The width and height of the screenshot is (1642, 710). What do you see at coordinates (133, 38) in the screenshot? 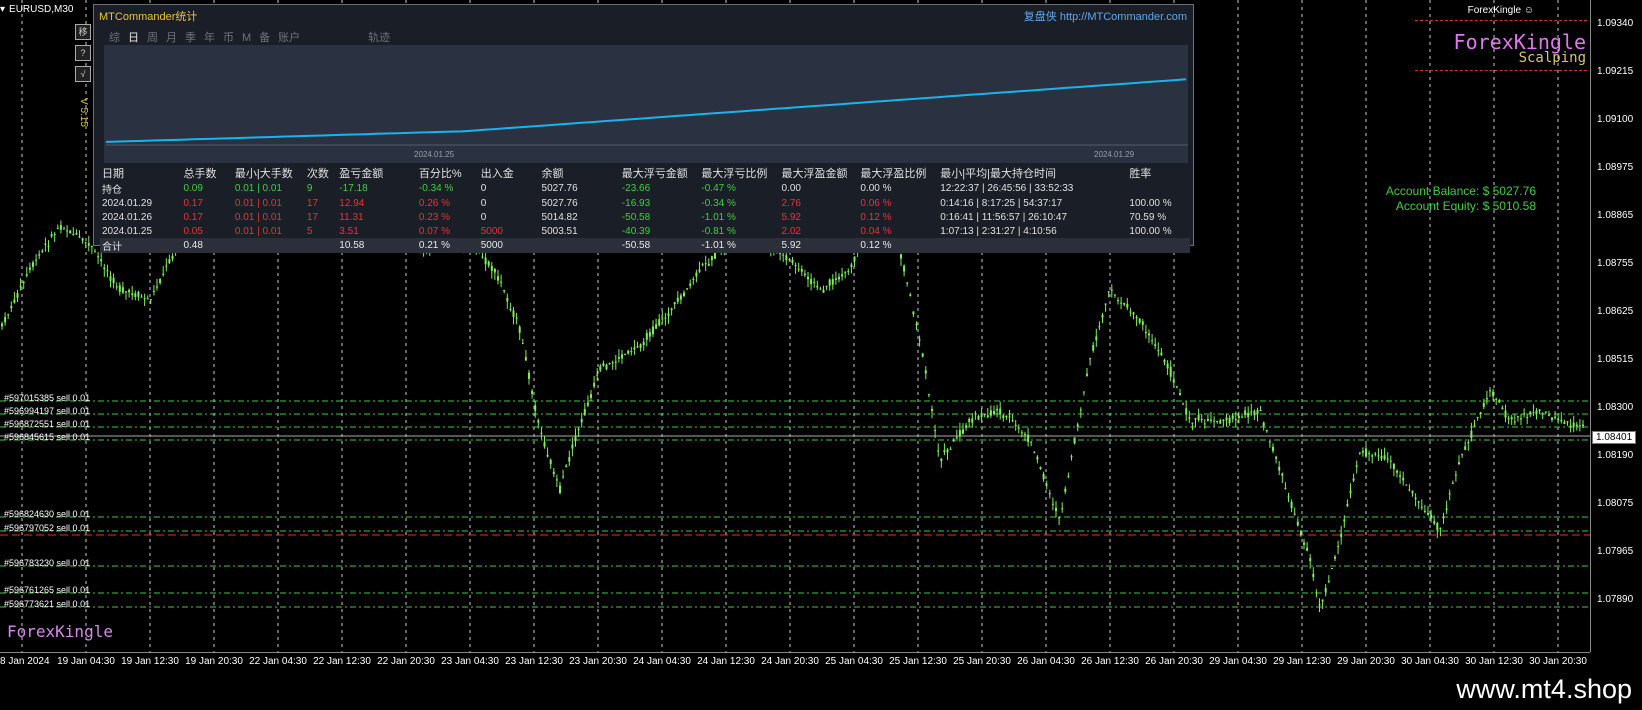
I see `panel-tab: 日` at bounding box center [133, 38].